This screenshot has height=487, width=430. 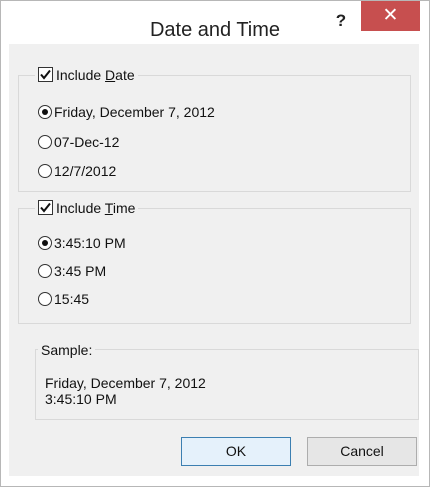 I want to click on date-option-short-month-label: 07-Dec-12, so click(x=87, y=142).